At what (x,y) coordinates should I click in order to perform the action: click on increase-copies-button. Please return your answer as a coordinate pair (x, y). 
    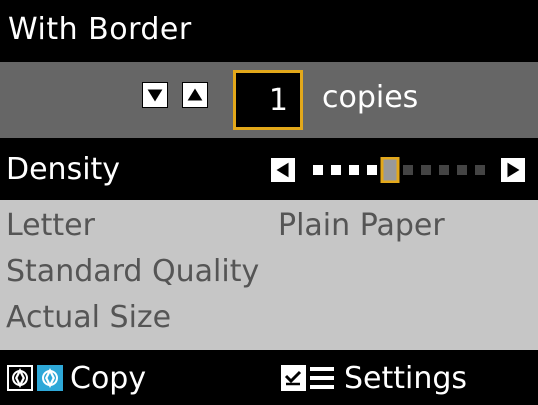
    Looking at the image, I should click on (195, 95).